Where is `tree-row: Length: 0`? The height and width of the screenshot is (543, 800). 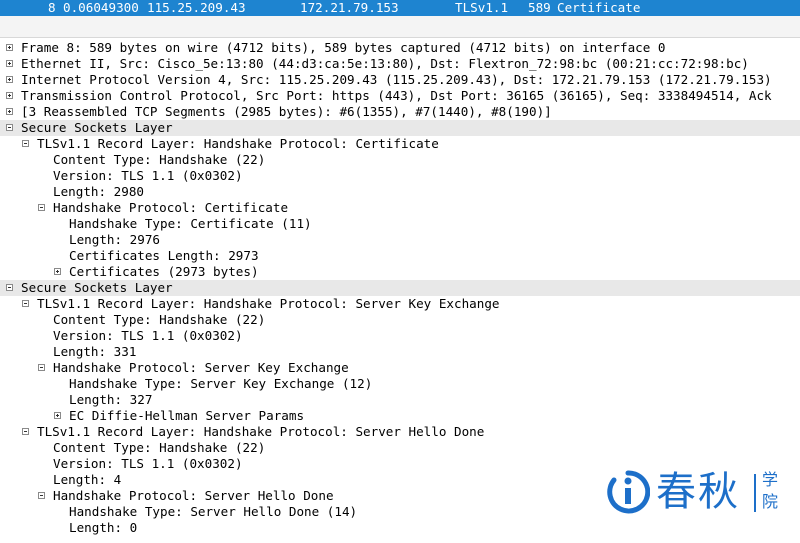
tree-row: Length: 0 is located at coordinates (400, 528).